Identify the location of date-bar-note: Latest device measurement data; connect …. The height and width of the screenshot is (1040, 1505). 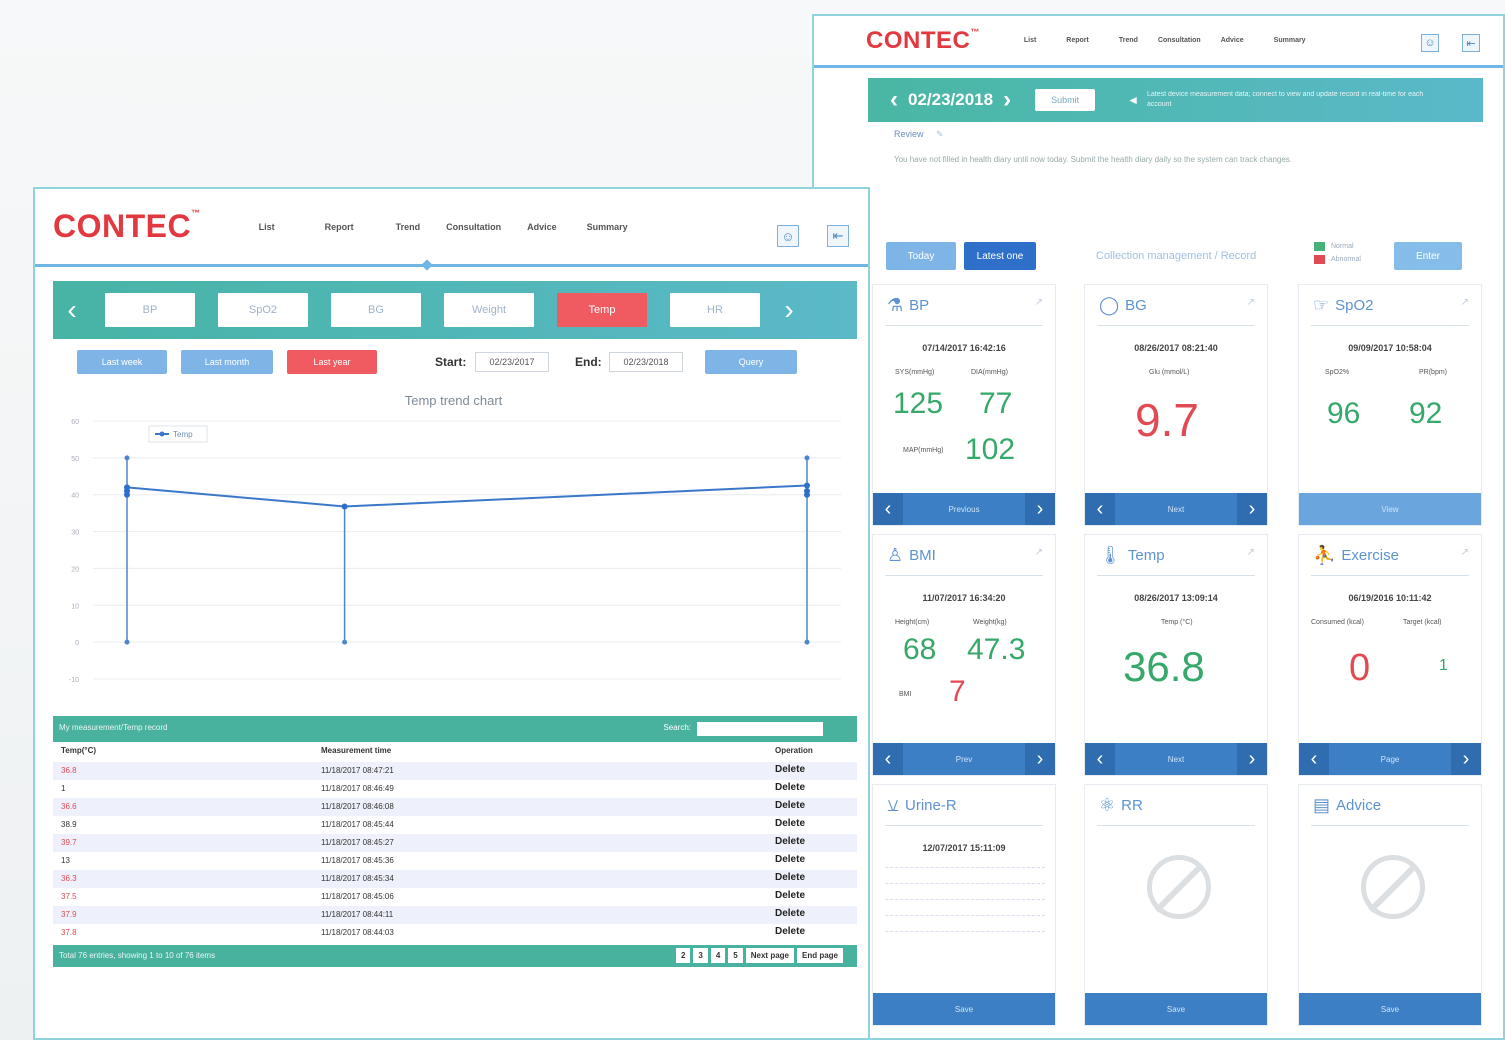
(1285, 99).